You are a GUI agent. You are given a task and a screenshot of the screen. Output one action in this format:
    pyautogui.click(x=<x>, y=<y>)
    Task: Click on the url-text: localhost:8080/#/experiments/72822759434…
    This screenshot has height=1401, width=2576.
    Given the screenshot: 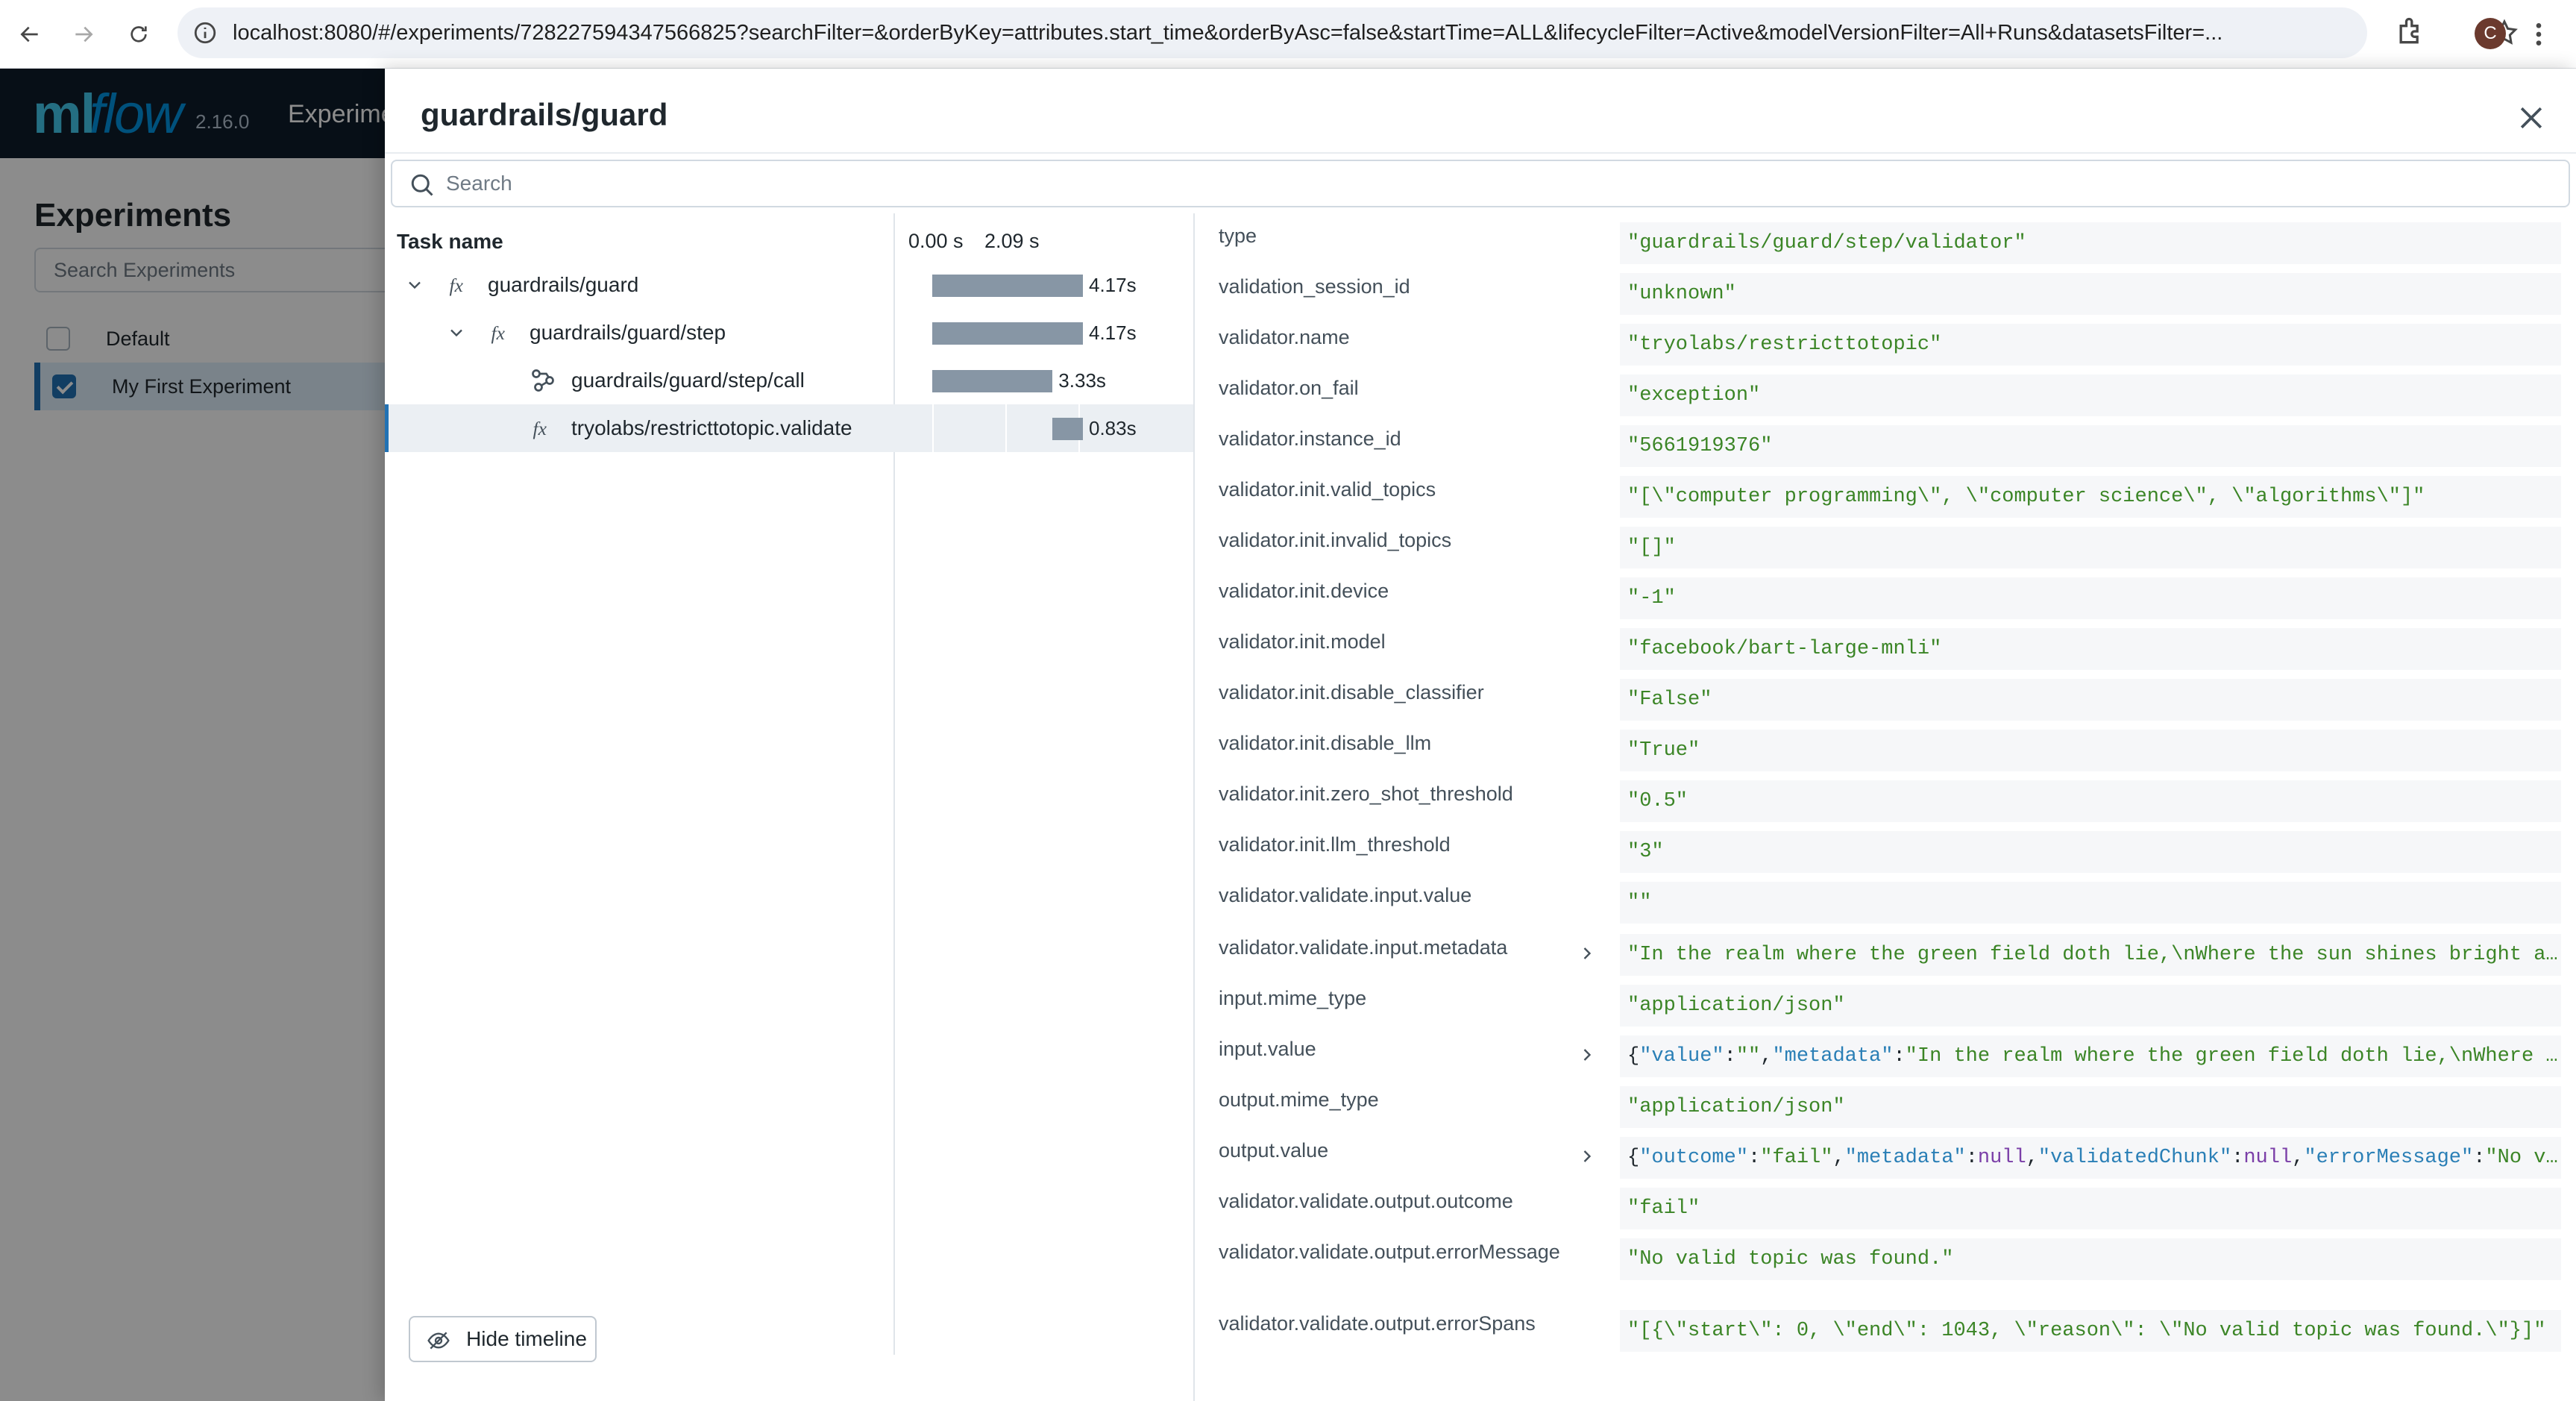 What is the action you would take?
    pyautogui.click(x=1277, y=32)
    